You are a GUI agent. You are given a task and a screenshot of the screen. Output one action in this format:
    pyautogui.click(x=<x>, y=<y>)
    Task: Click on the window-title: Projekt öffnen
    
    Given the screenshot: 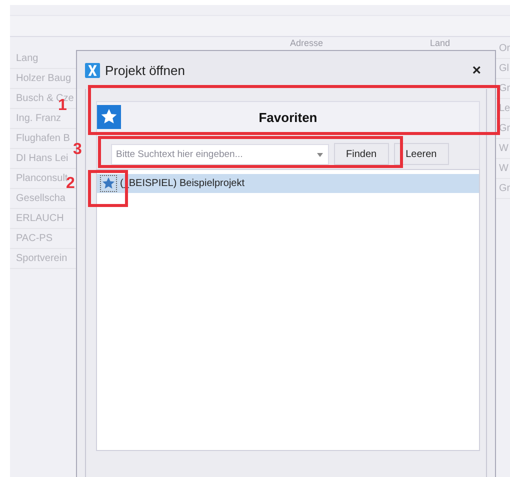 What is the action you would take?
    pyautogui.click(x=145, y=70)
    